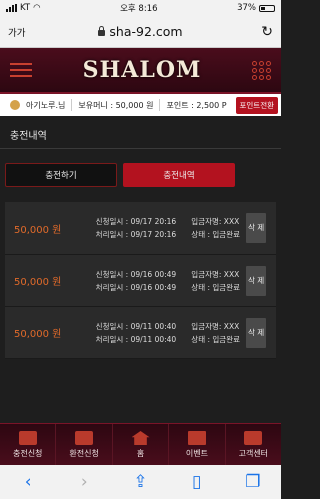 Image resolution: width=320 pixels, height=499 pixels. I want to click on bottom-nav: 충전신청 환전신청 홈 이벤트 고객센터, so click(140, 444).